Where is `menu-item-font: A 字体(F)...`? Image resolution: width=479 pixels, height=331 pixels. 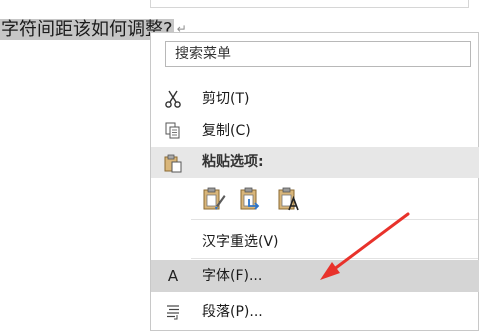 menu-item-font: A 字体(F)... is located at coordinates (315, 276).